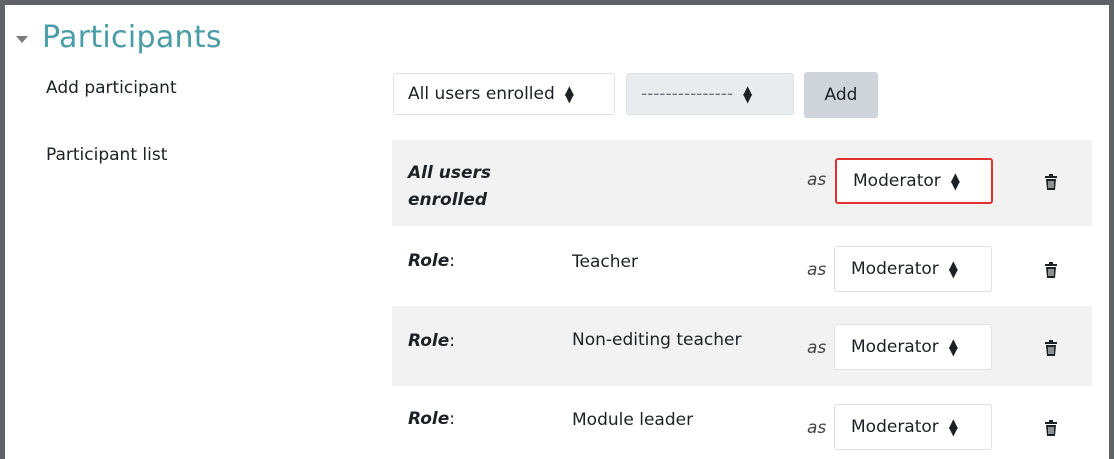  What do you see at coordinates (1111, 229) in the screenshot?
I see `window-frame-right` at bounding box center [1111, 229].